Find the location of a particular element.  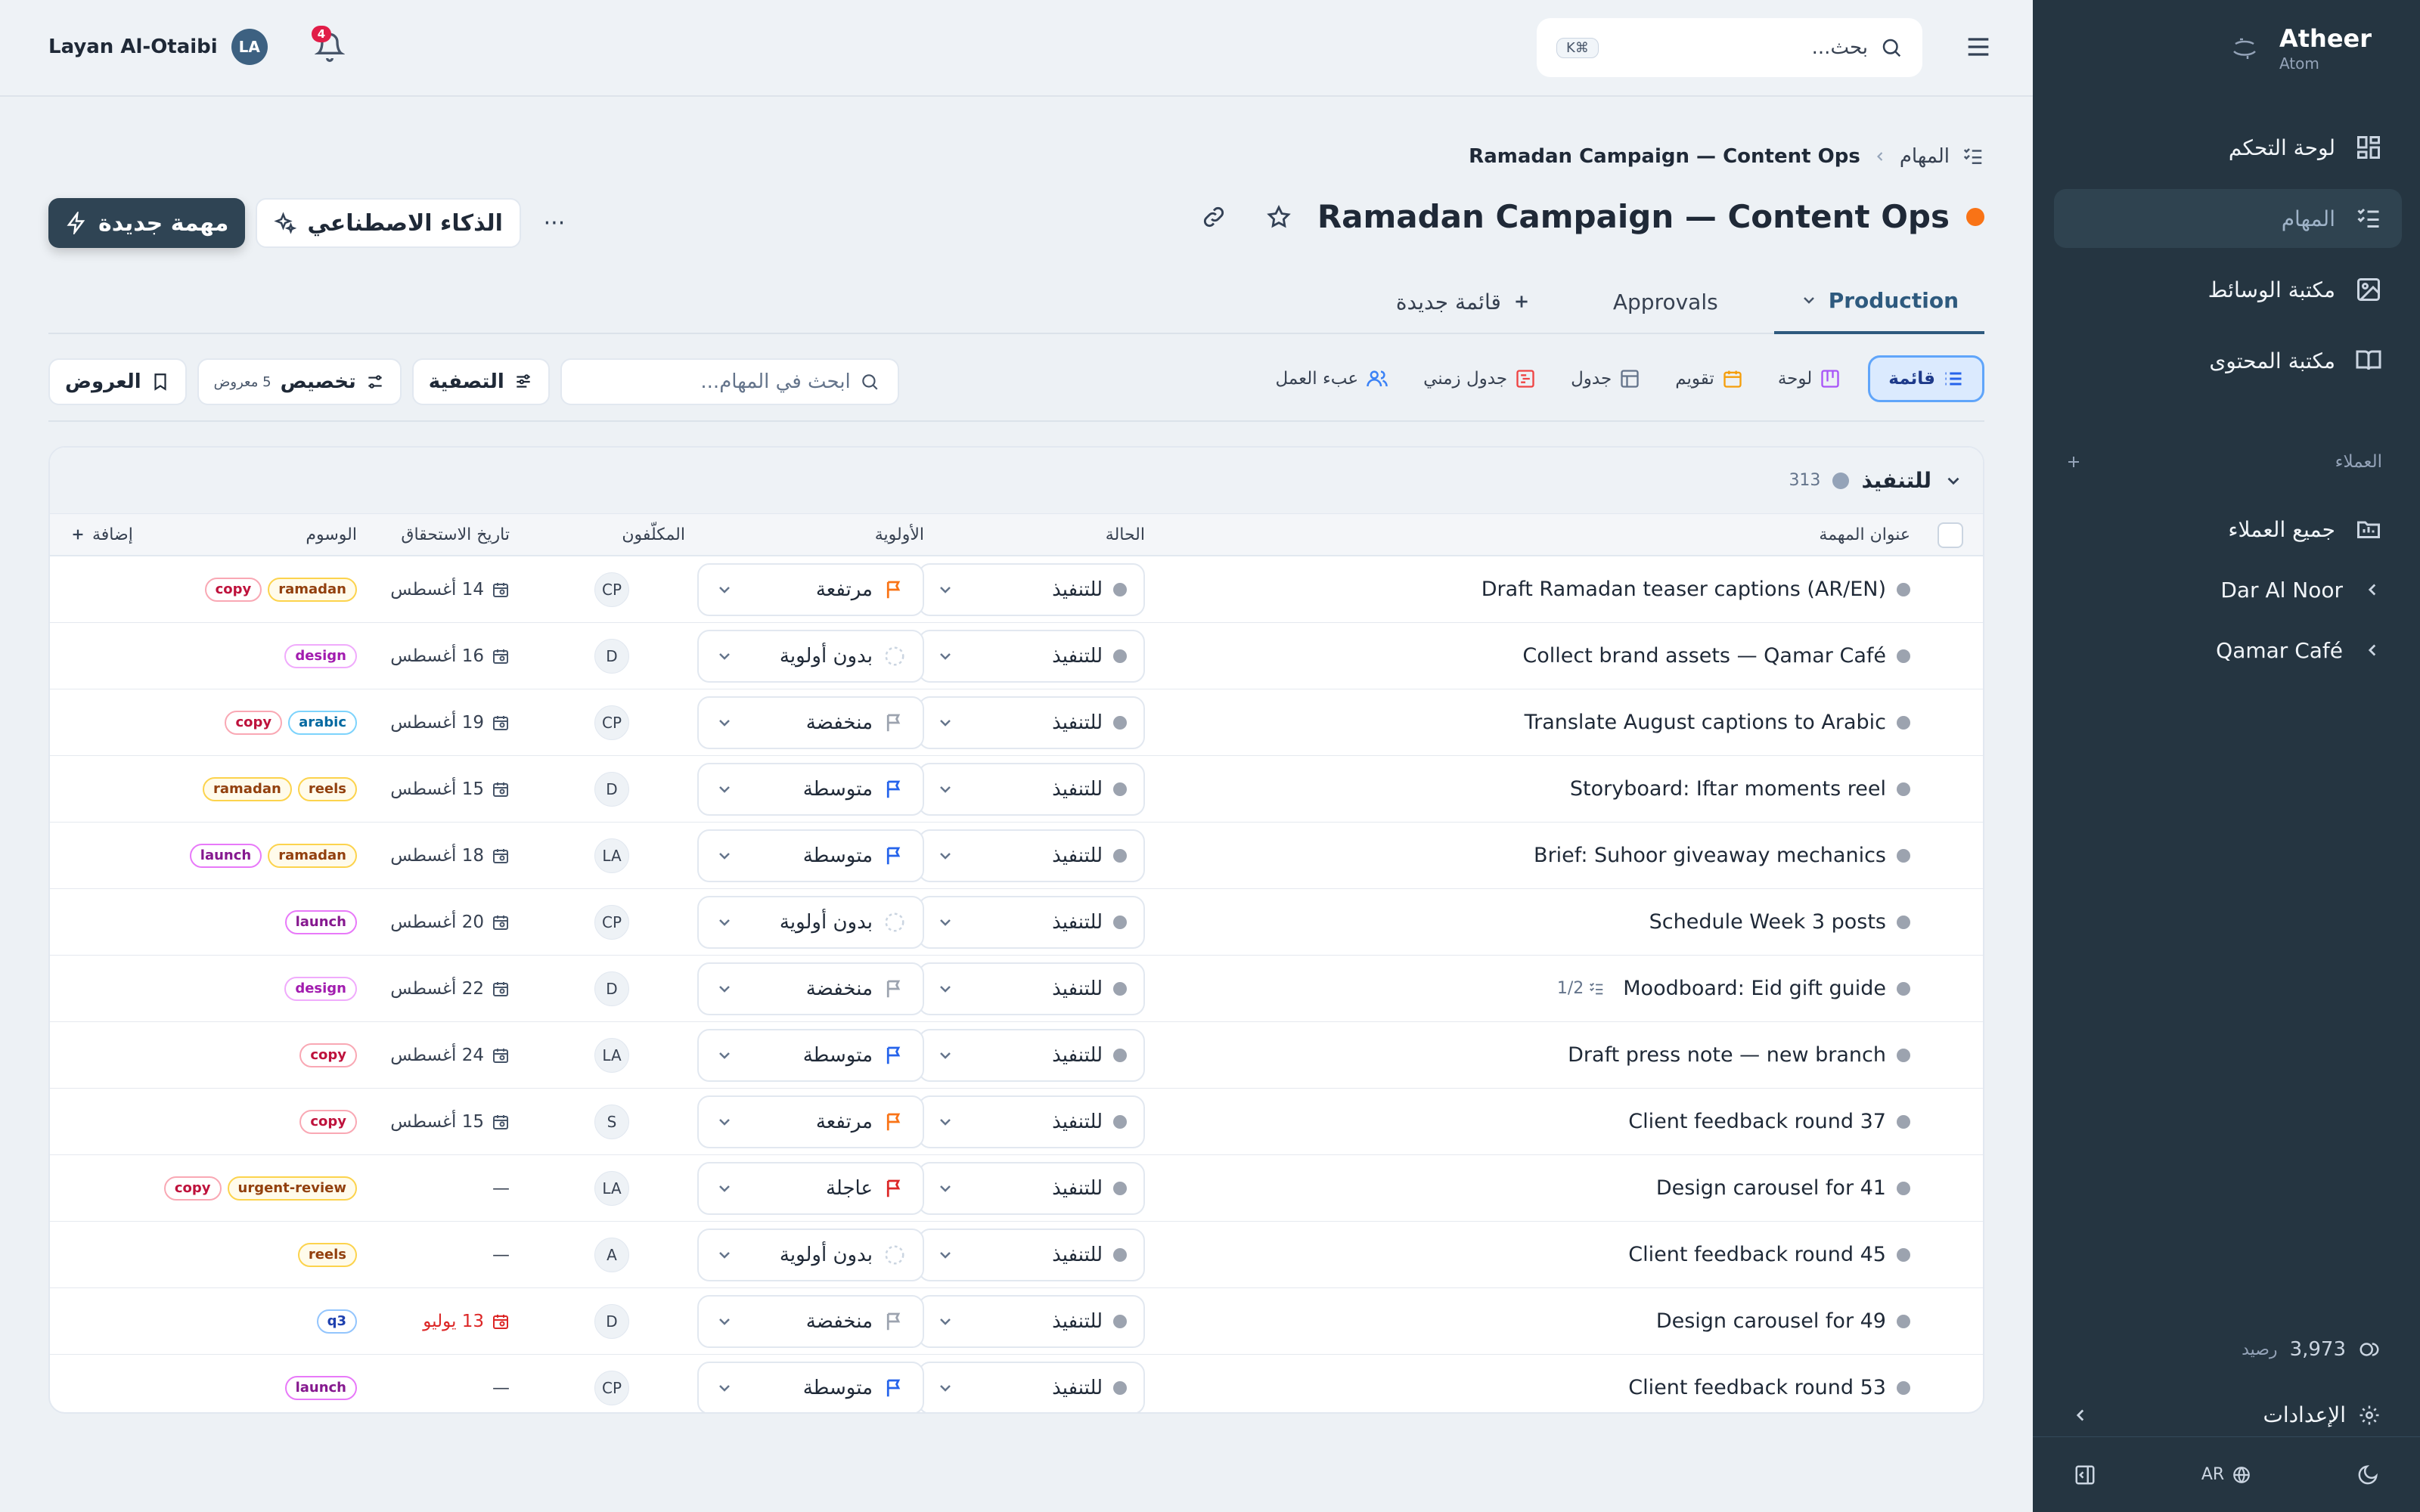

language-switch: AR is located at coordinates (2226, 1475).